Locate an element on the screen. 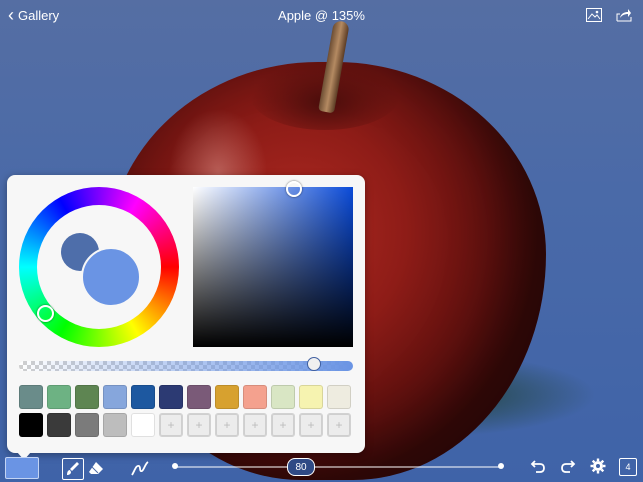  document-title: Apple @ 135% is located at coordinates (321, 15).